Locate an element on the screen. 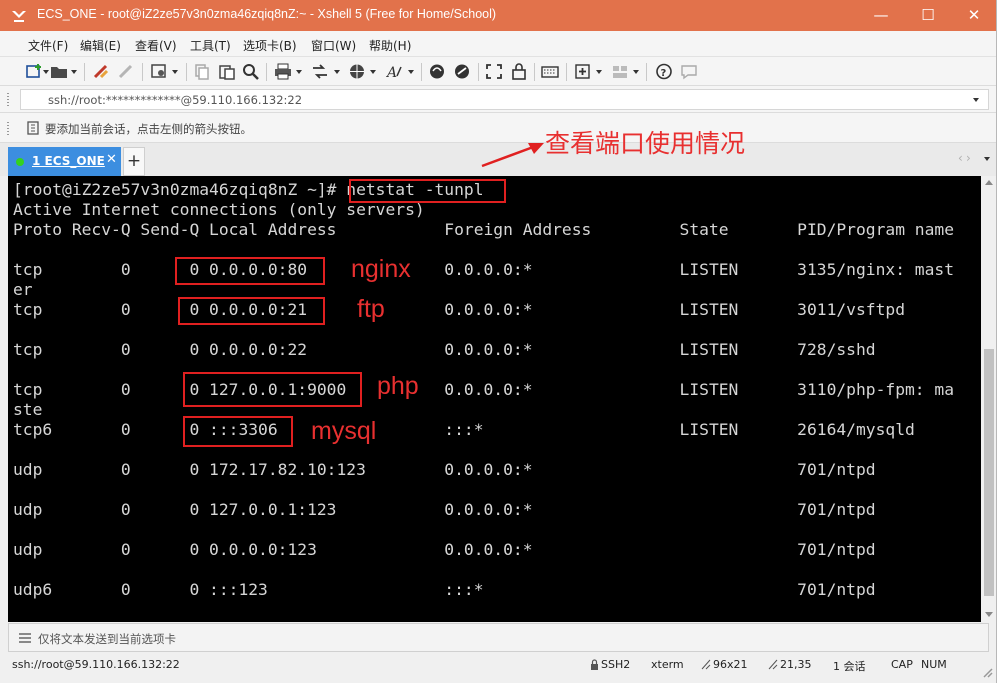 The width and height of the screenshot is (1005, 683). new-session-dropdown-icon is located at coordinates (46, 72).